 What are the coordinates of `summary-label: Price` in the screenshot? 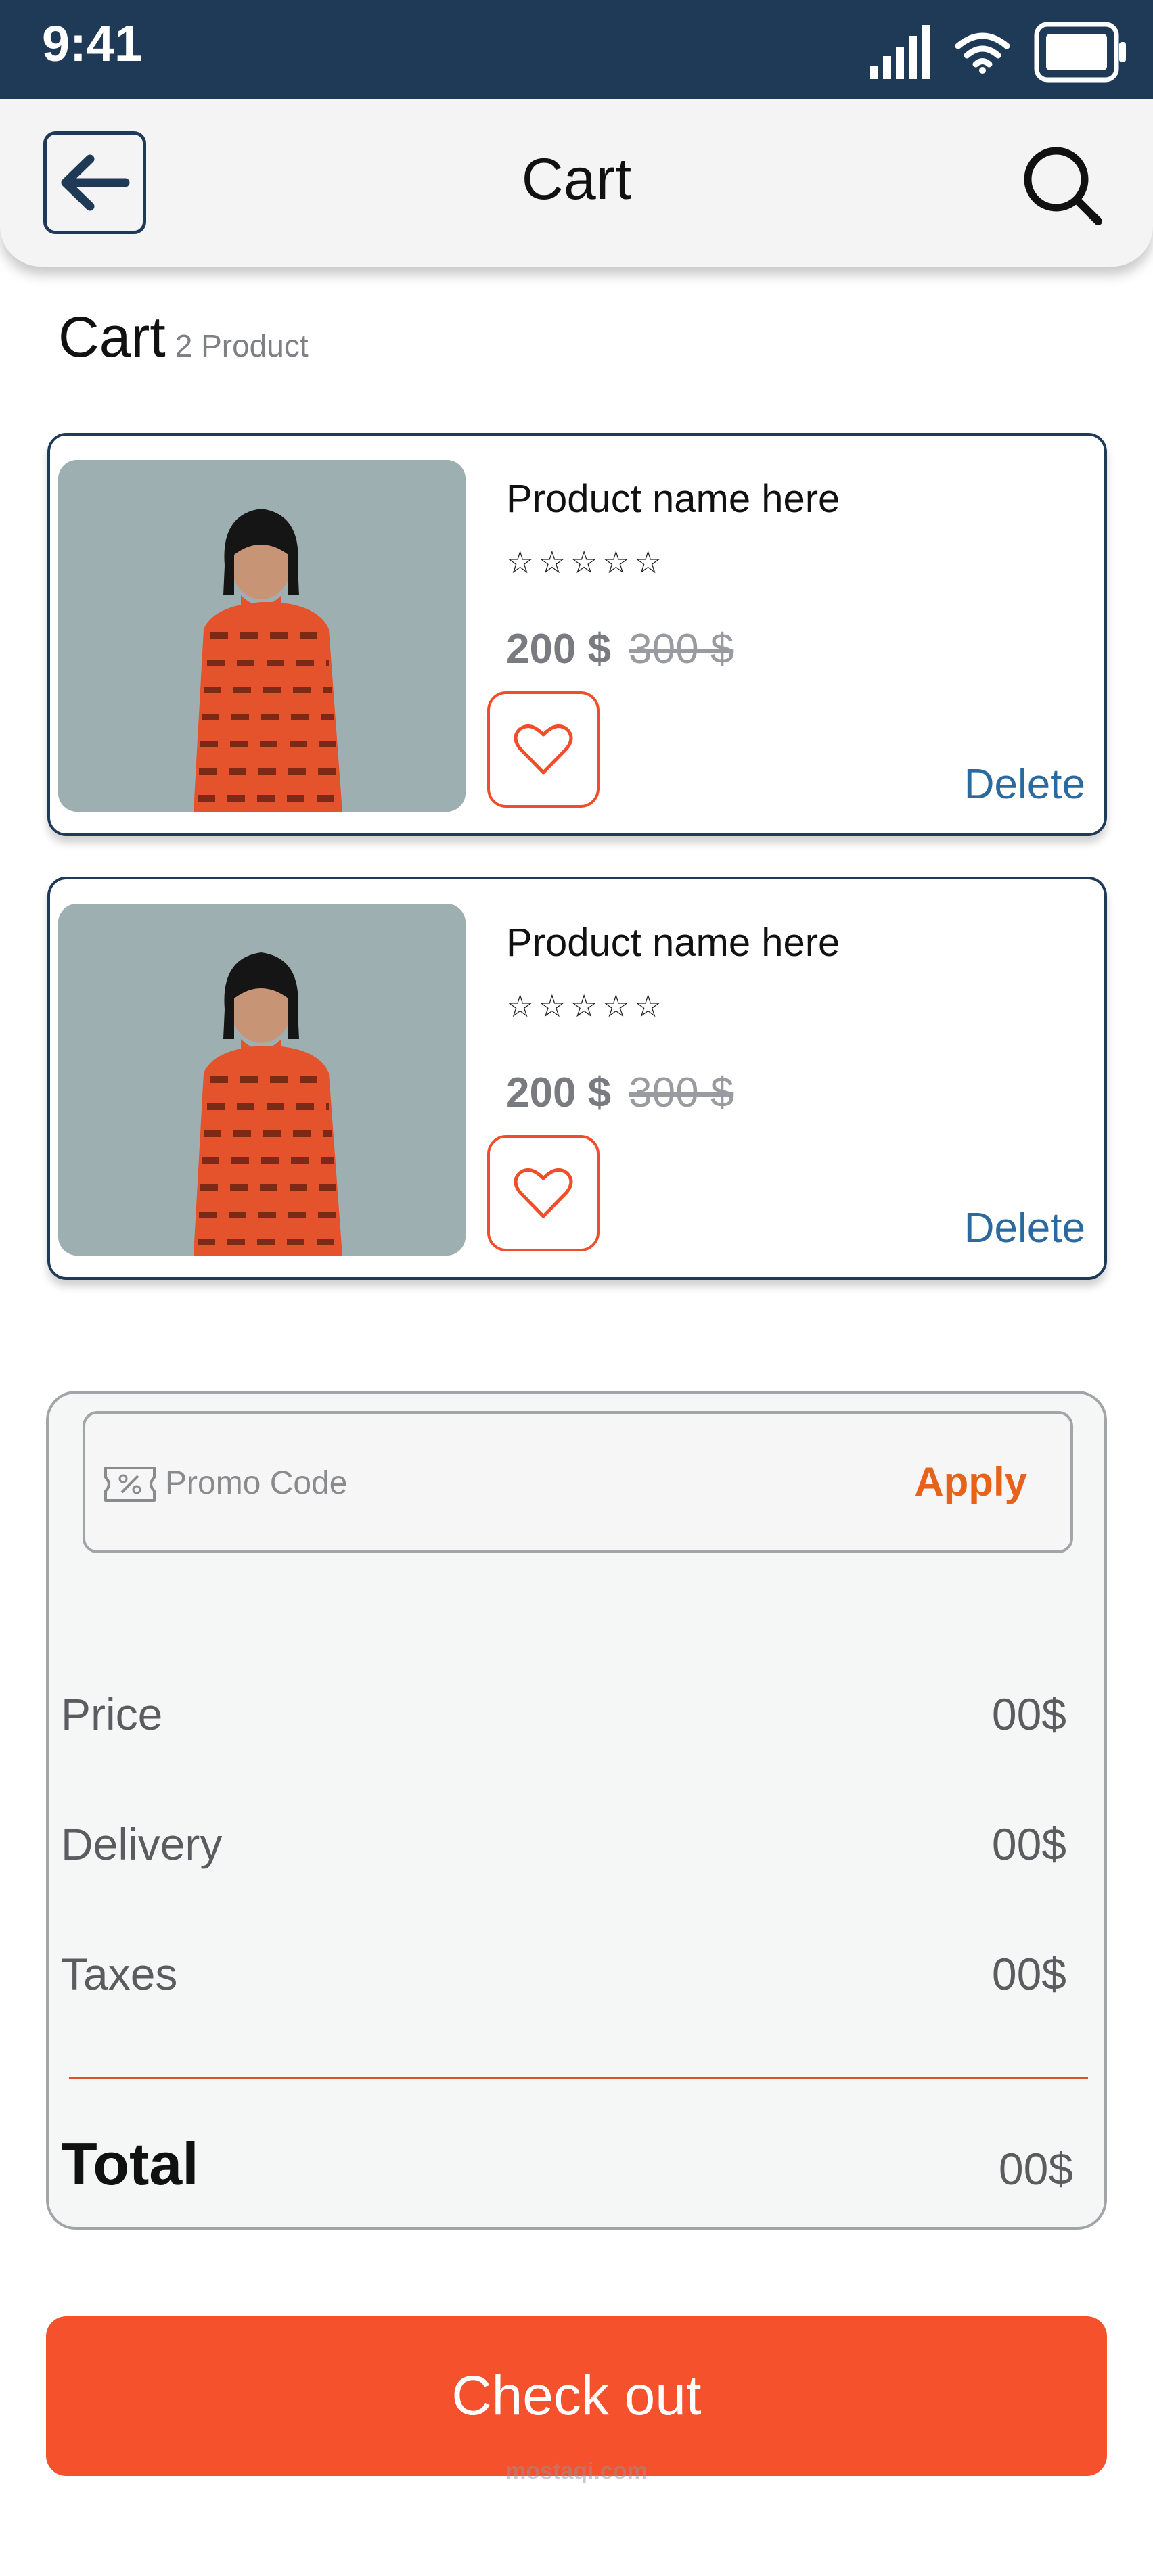 It's located at (112, 1714).